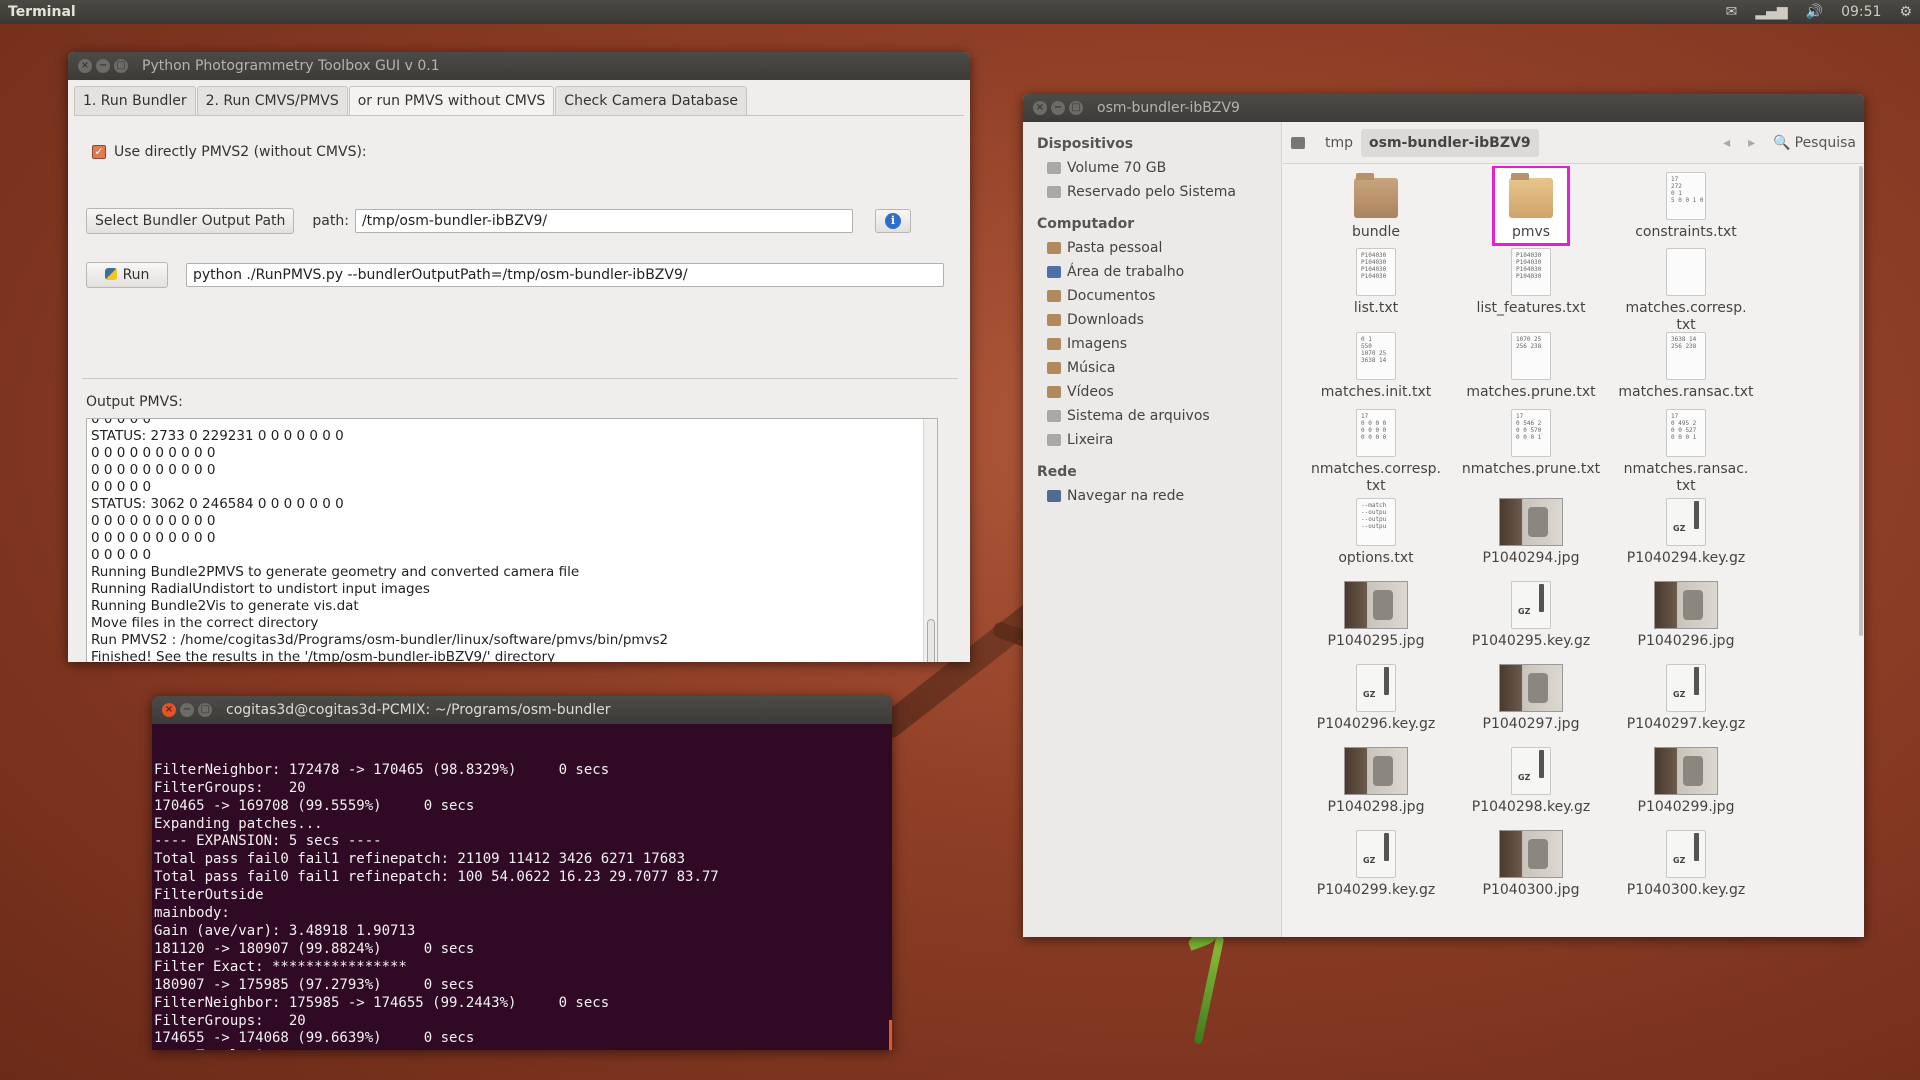  What do you see at coordinates (603, 221) in the screenshot?
I see `path-input: /tmp/osm-bundler-ibBZV9/` at bounding box center [603, 221].